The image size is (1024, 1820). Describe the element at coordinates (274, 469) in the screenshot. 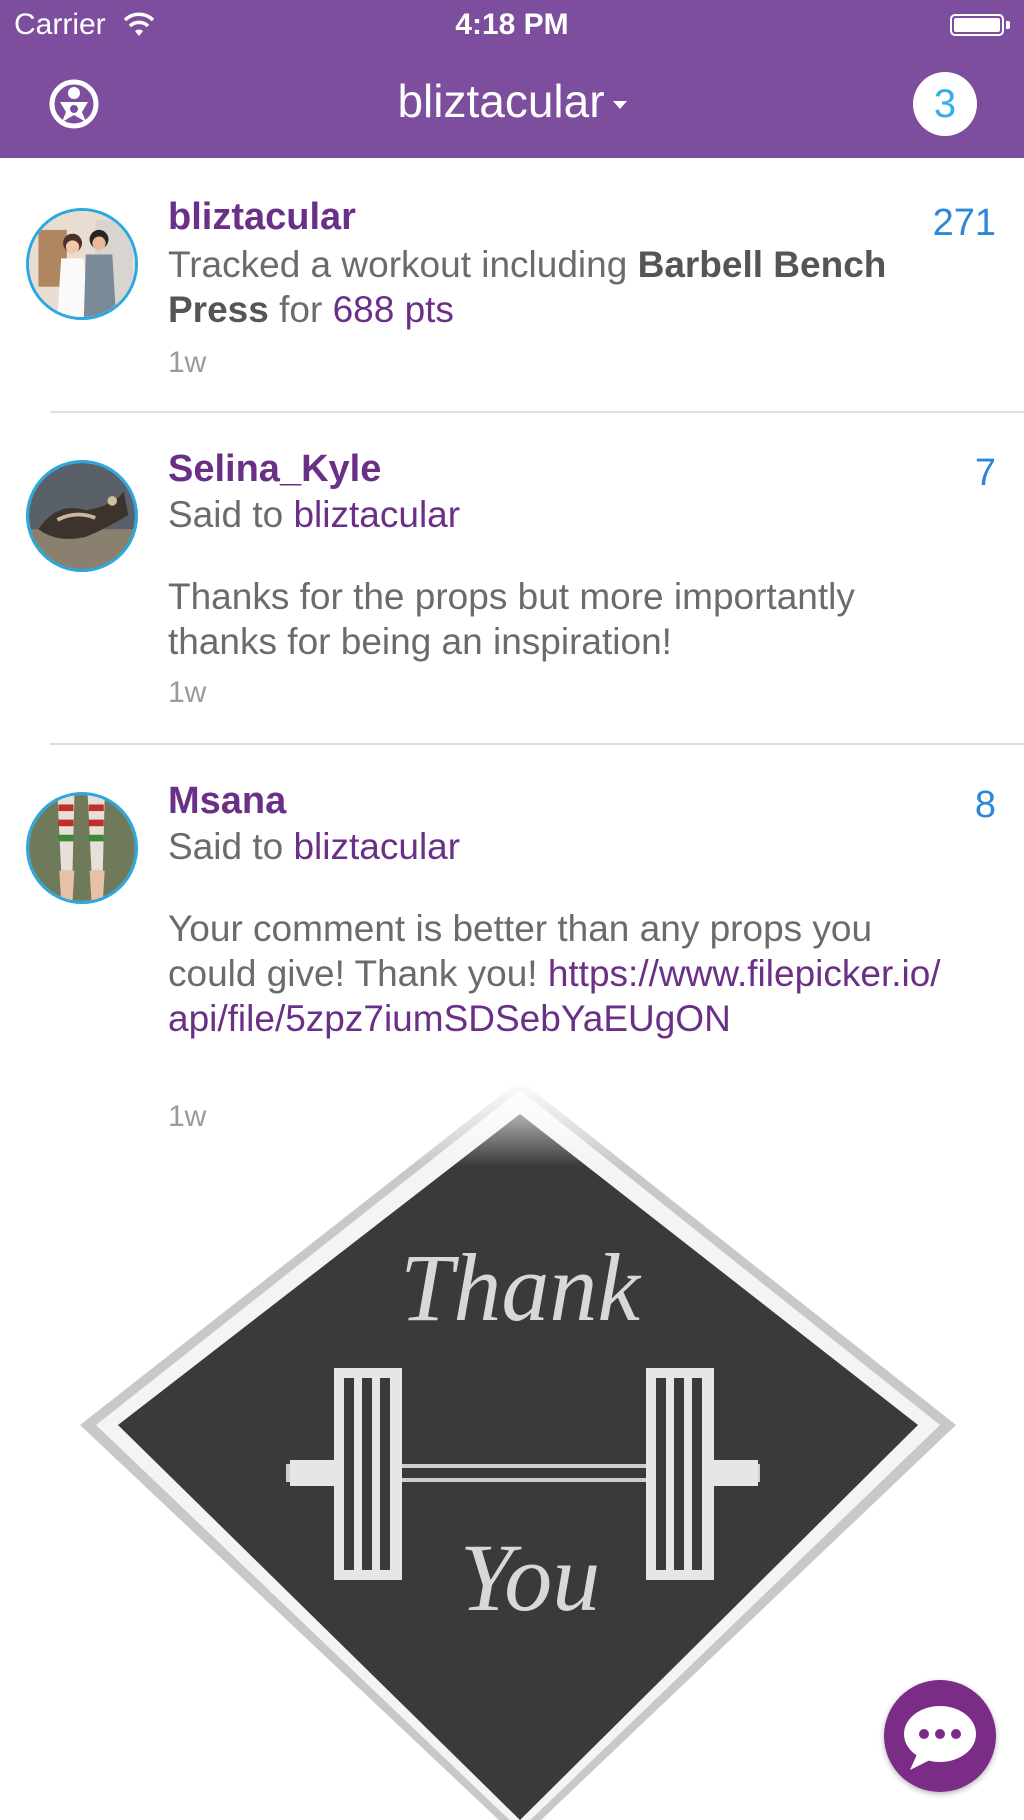

I see `feed-username: Selina_Kyle` at that location.